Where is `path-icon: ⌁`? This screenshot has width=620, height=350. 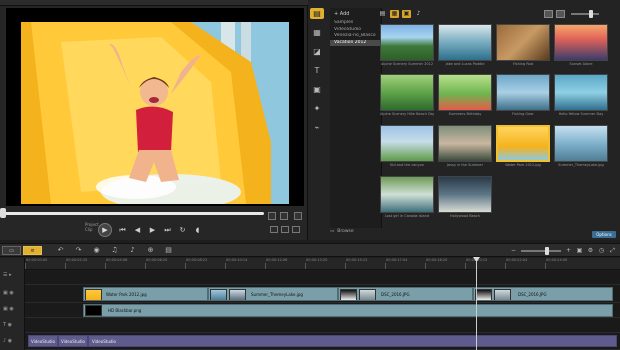
path-icon: ⌁ is located at coordinates (317, 127).